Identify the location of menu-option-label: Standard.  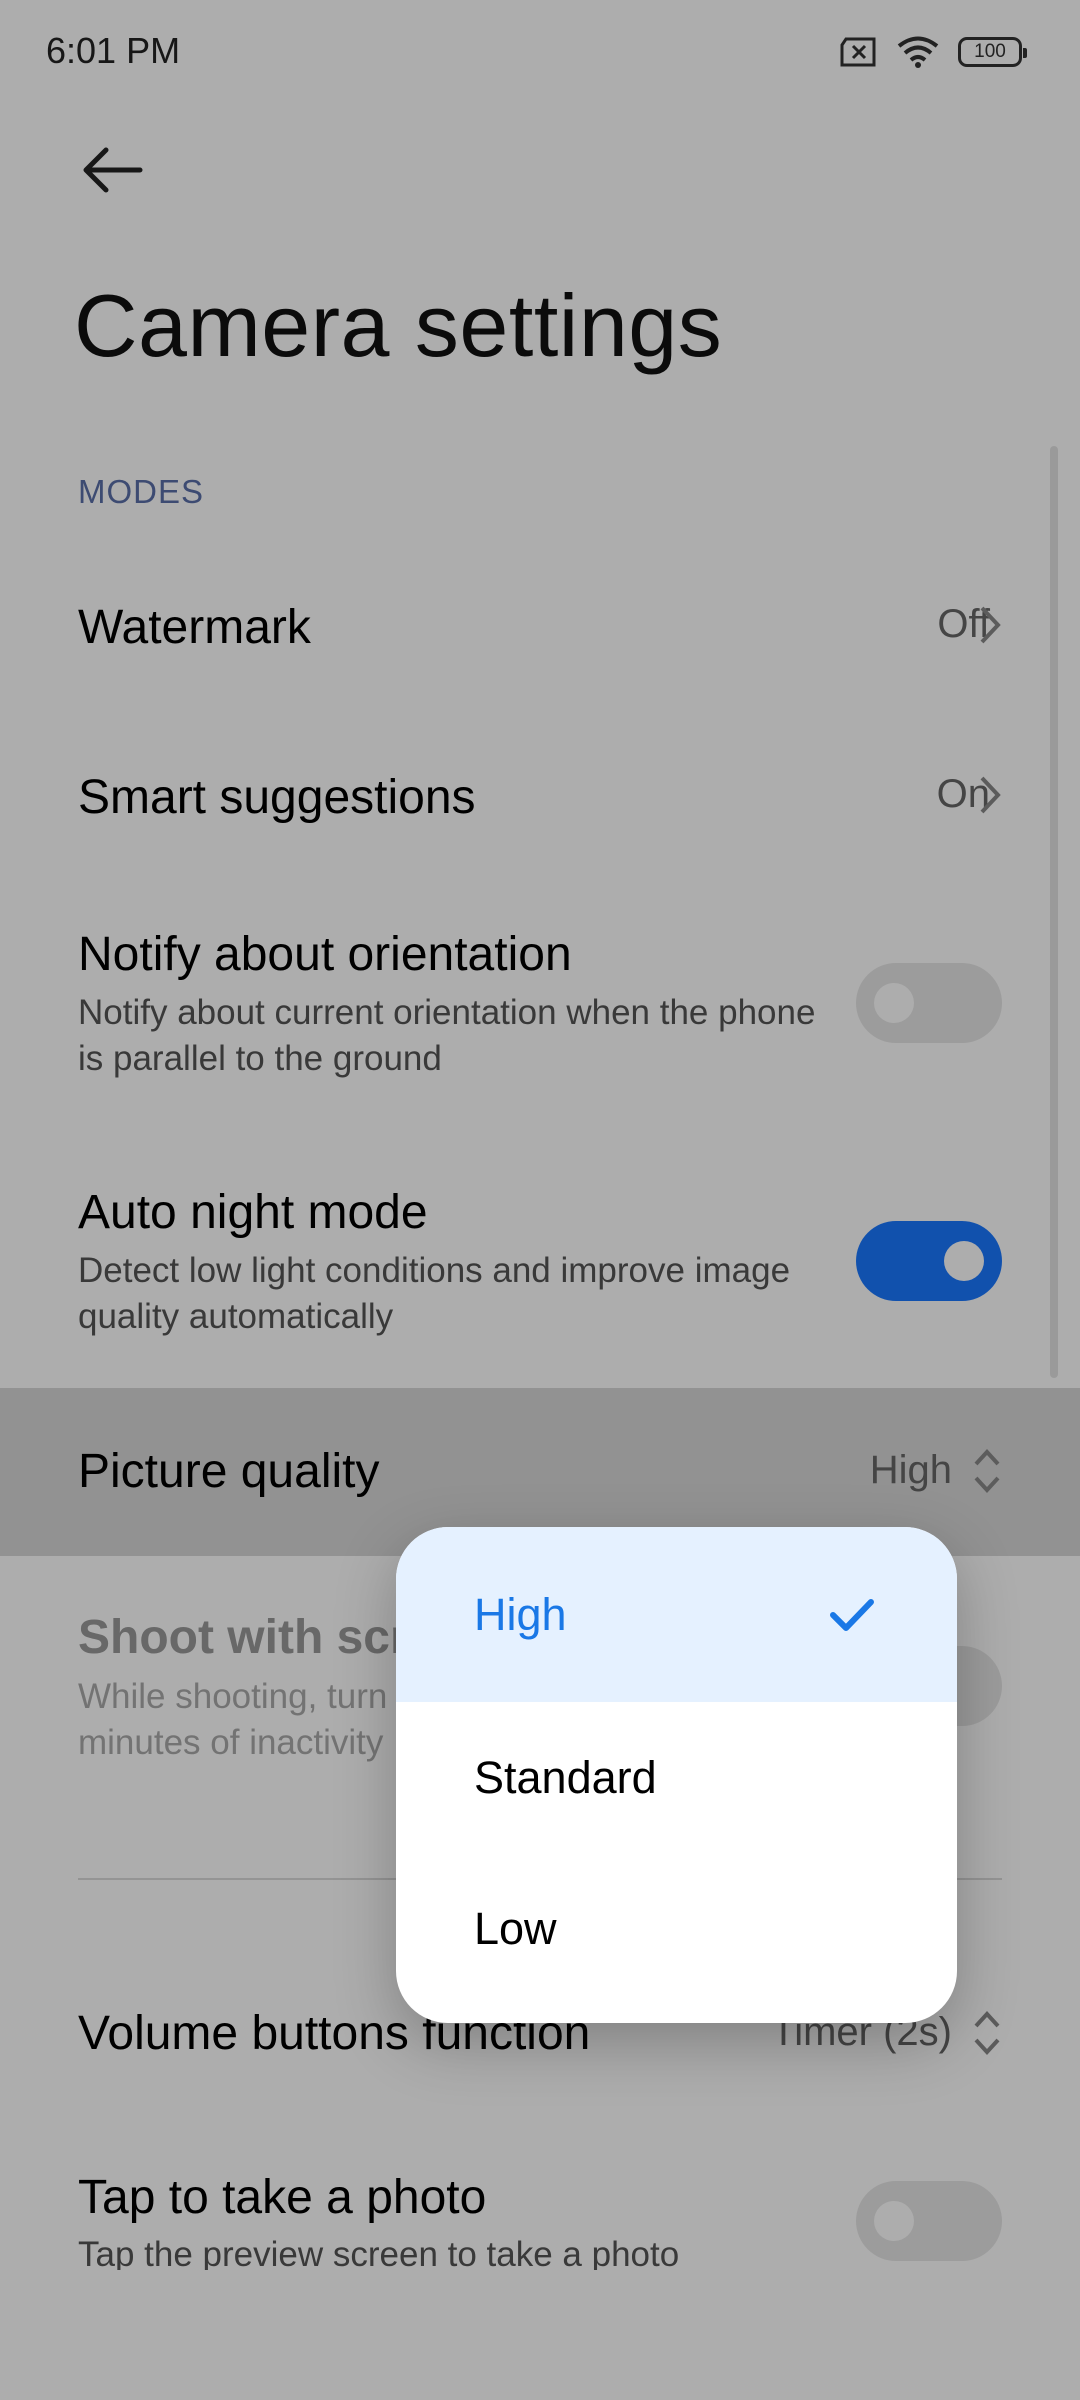
(565, 1777).